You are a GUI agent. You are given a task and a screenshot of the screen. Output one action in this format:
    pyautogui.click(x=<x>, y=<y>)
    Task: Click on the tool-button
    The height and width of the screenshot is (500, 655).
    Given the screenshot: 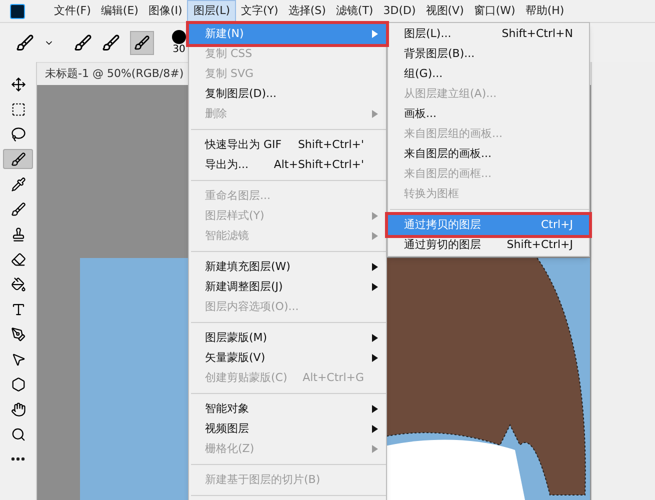 What is the action you would take?
    pyautogui.click(x=18, y=159)
    